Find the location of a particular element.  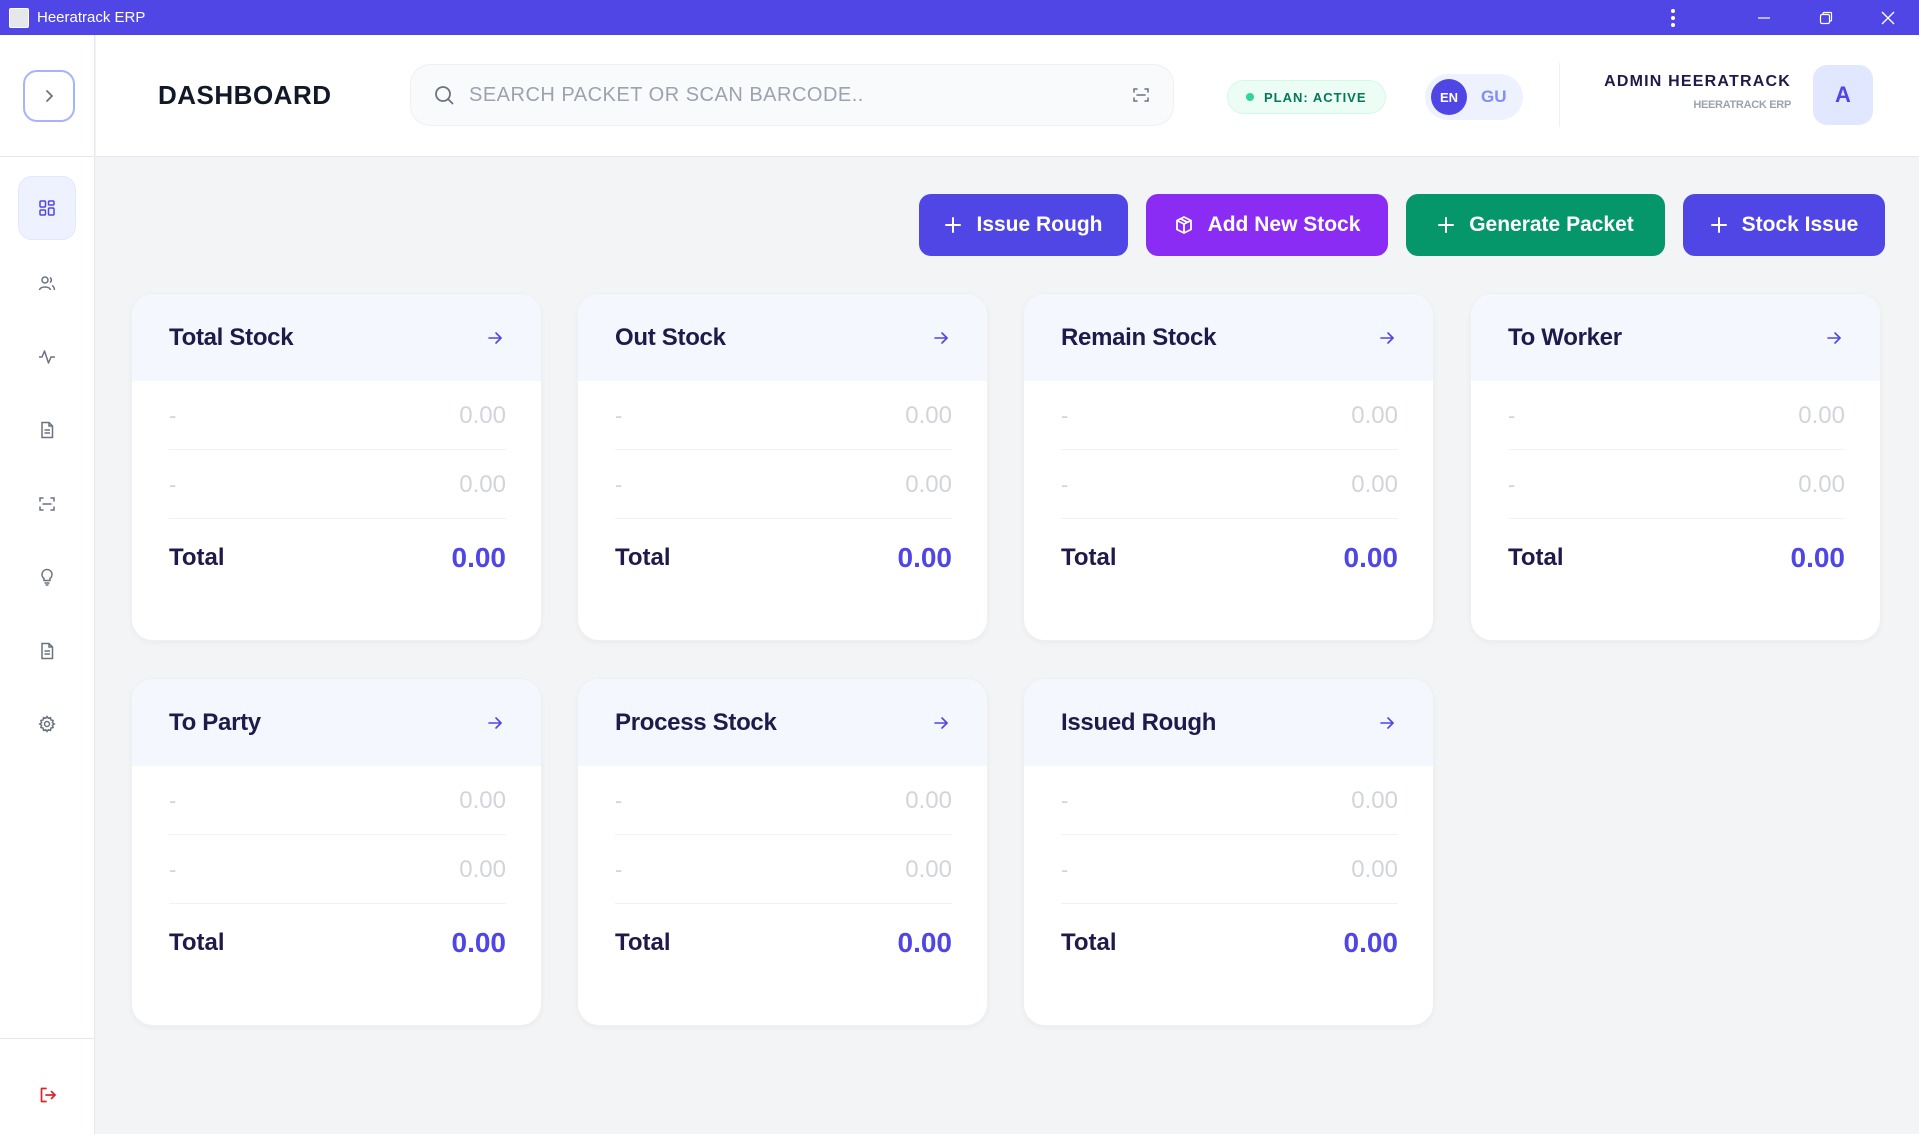

sidebar-item-activity is located at coordinates (47, 357).